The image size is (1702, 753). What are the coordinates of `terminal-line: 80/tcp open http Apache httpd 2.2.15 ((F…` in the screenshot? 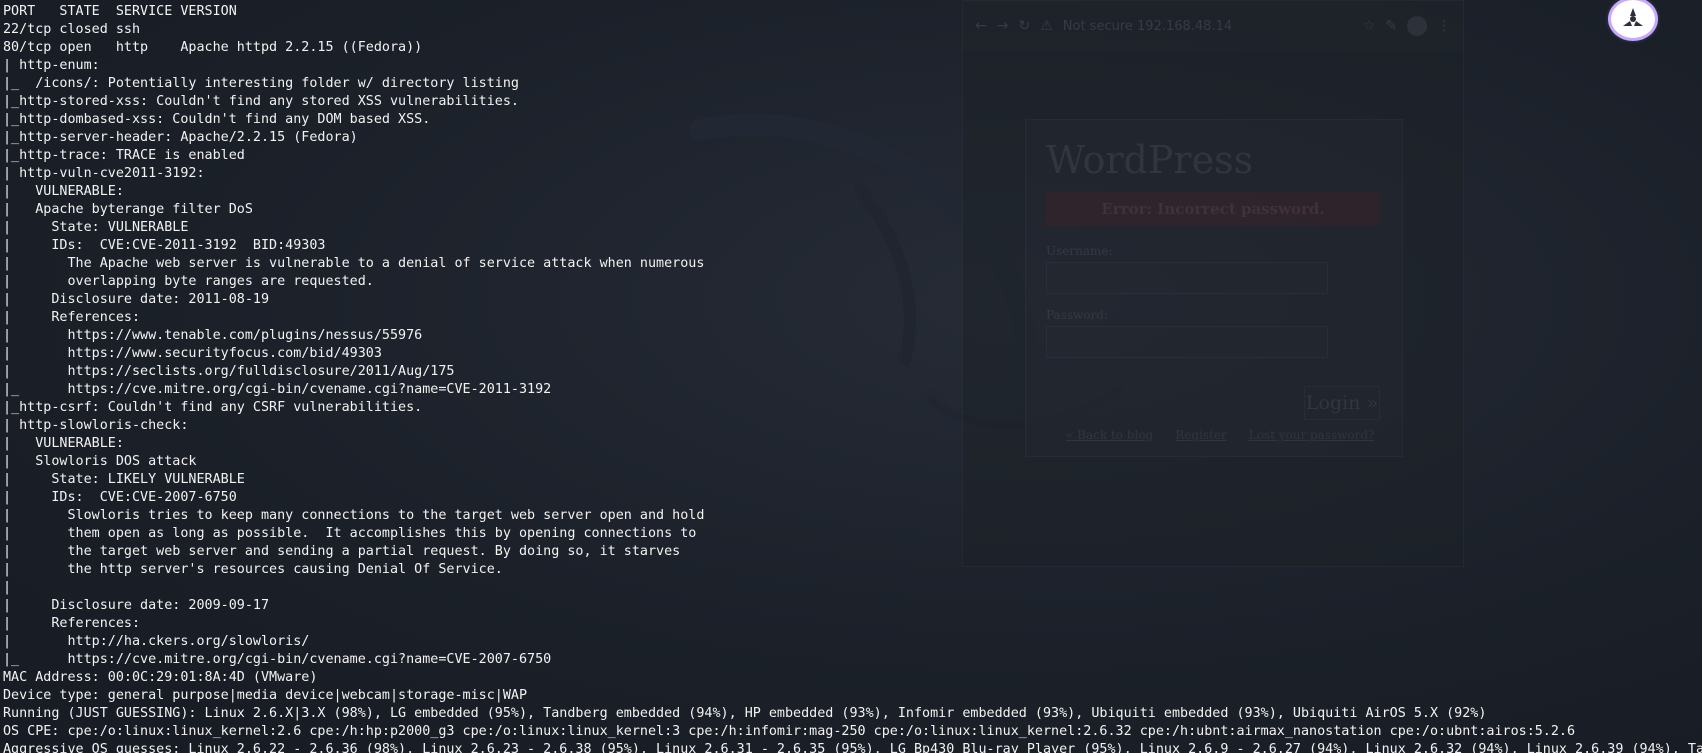 It's located at (213, 47).